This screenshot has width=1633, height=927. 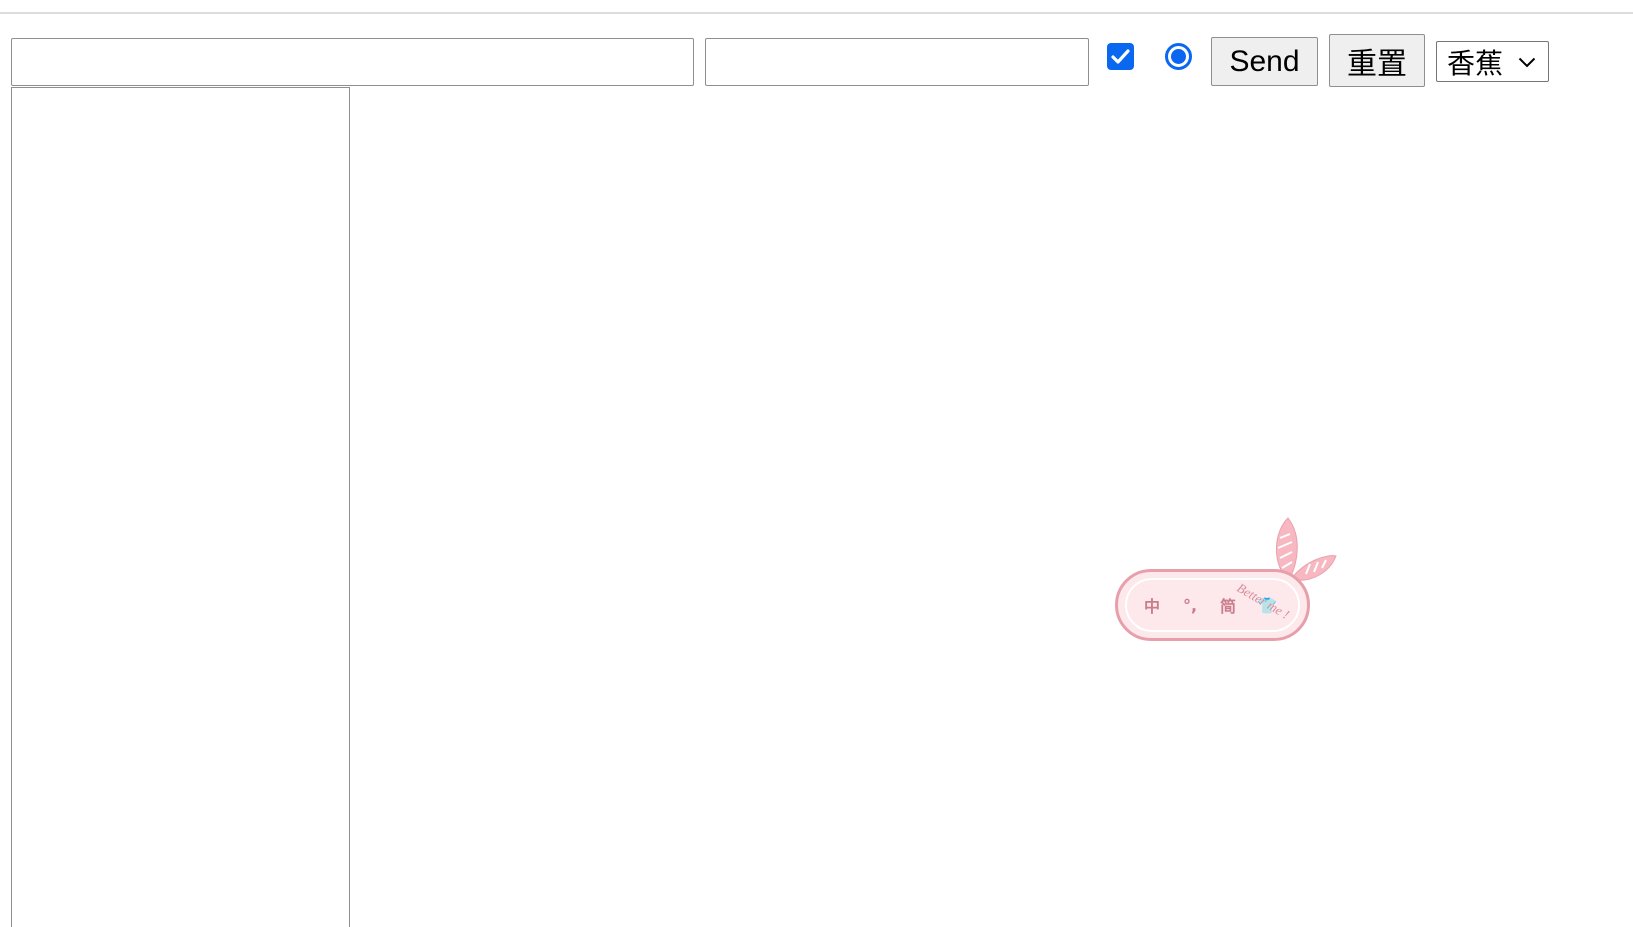 I want to click on chevron-down-icon, so click(x=1527, y=62).